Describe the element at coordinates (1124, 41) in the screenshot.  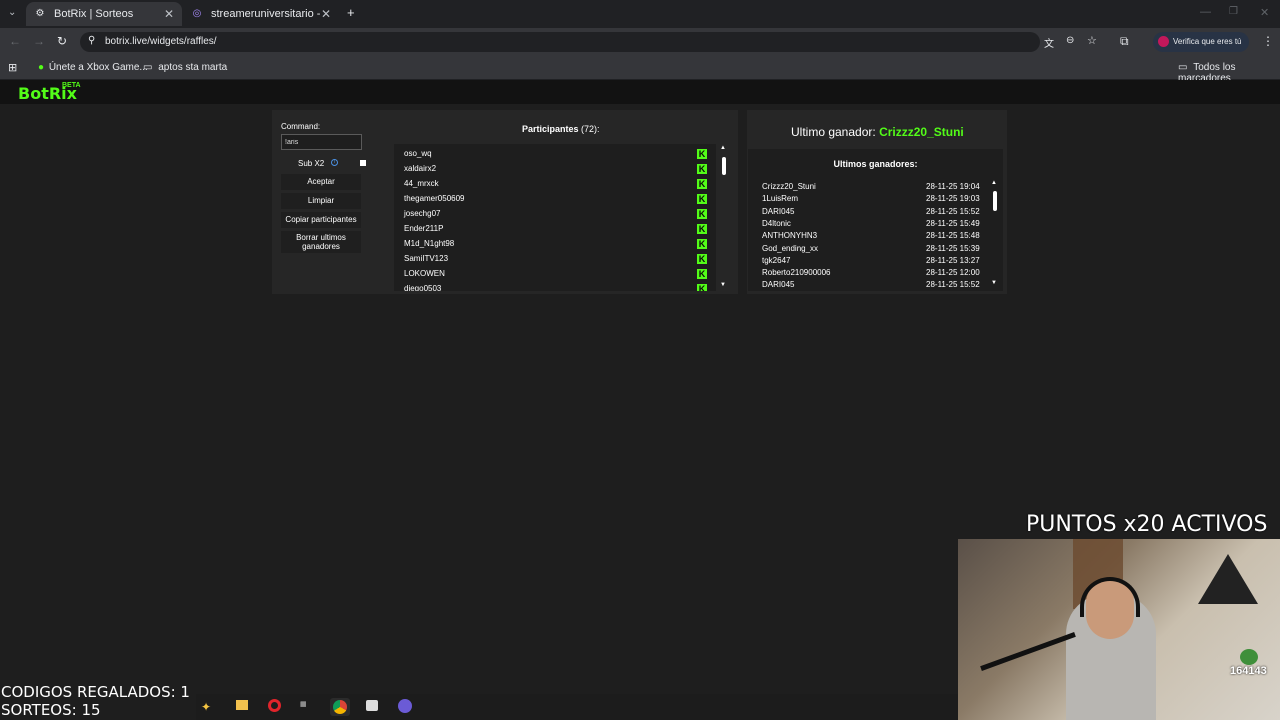
I see `extensions-icon: ⧉` at that location.